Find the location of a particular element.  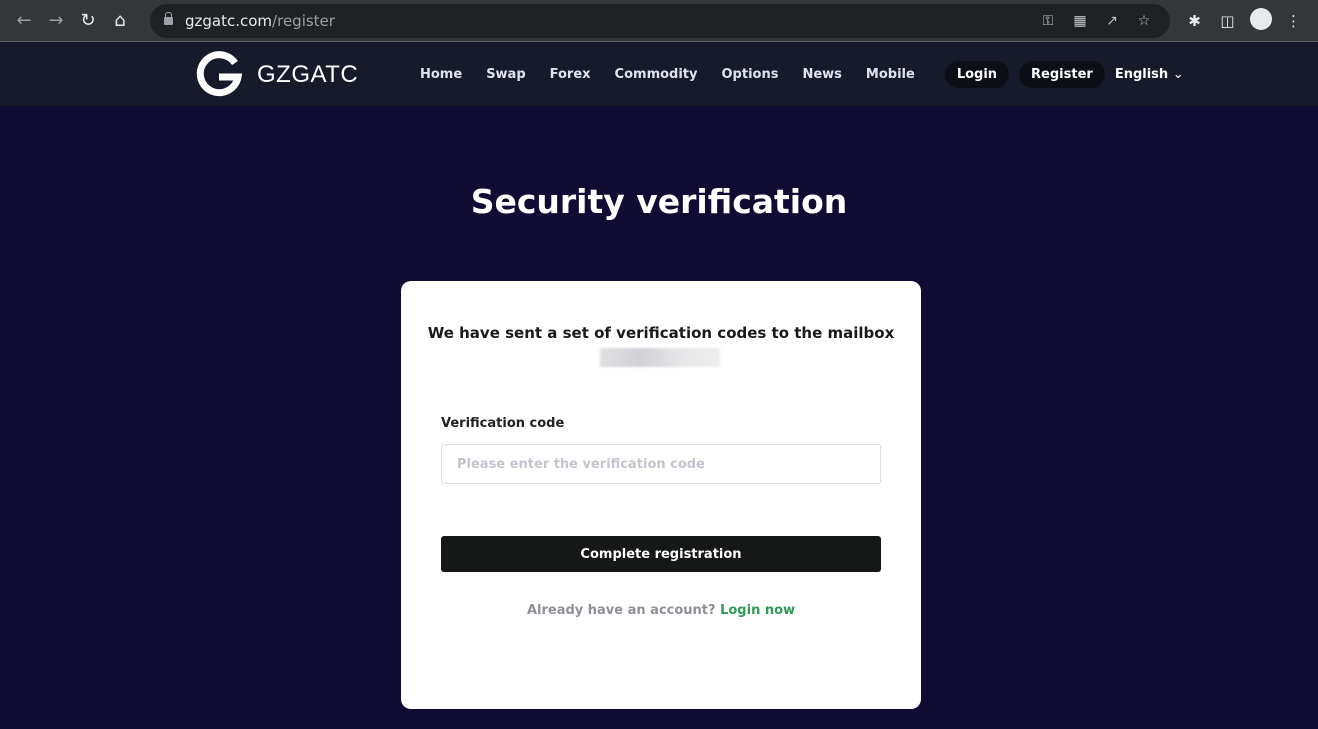

nav-options: Options is located at coordinates (750, 74).